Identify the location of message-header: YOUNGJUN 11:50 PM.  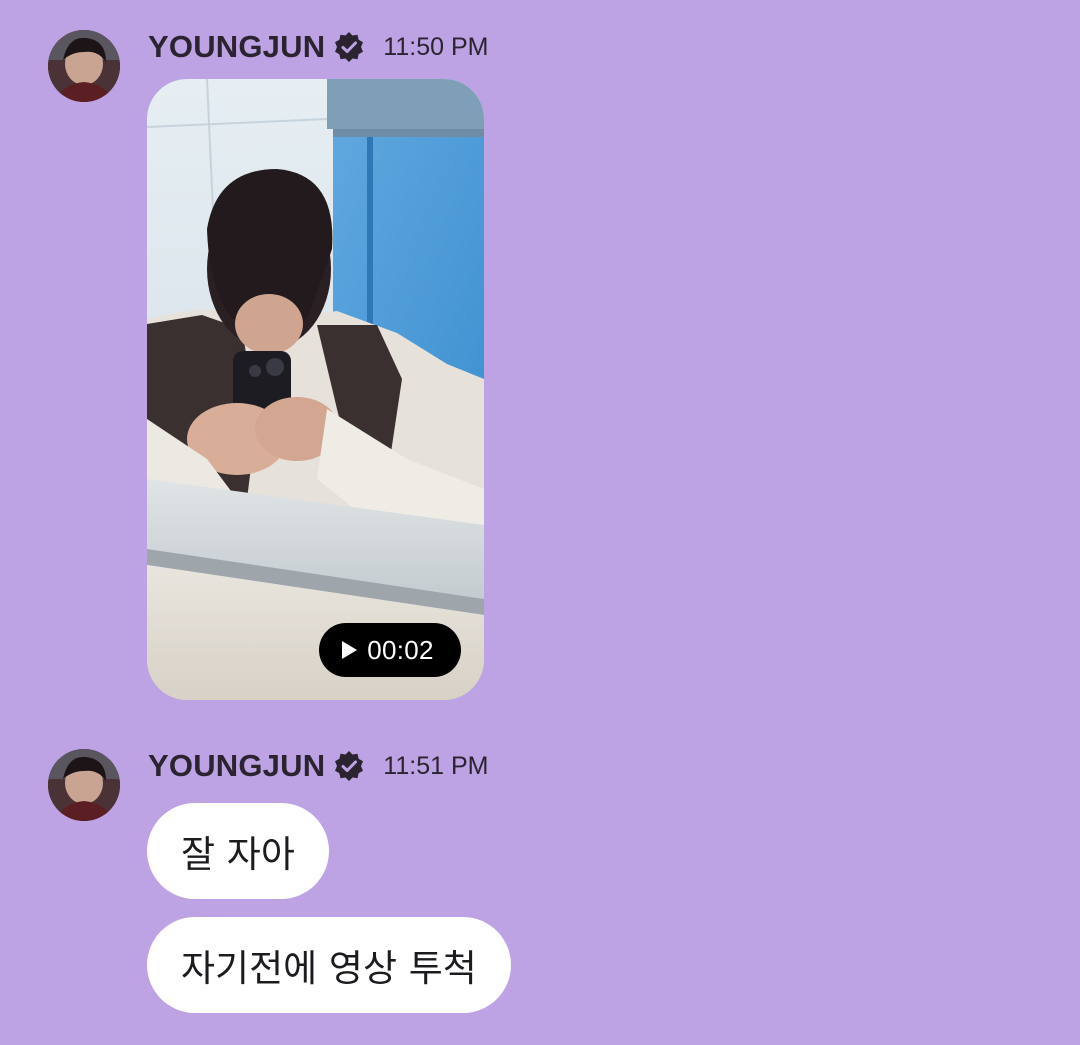
(318, 47).